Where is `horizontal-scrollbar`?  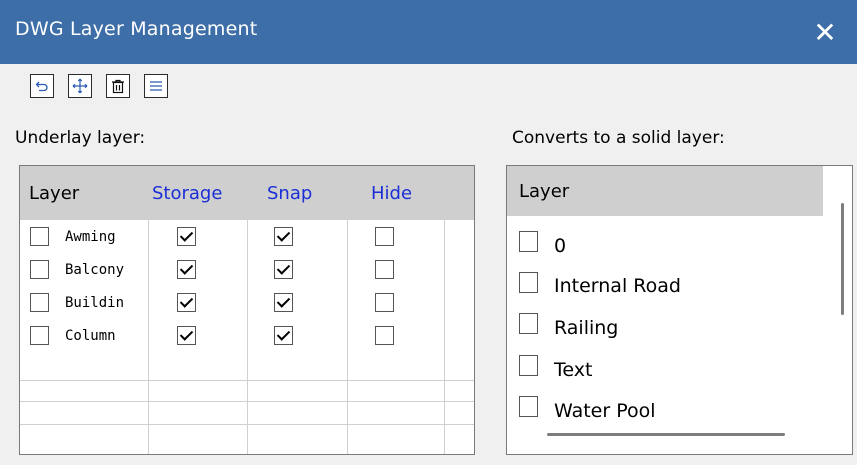
horizontal-scrollbar is located at coordinates (666, 434).